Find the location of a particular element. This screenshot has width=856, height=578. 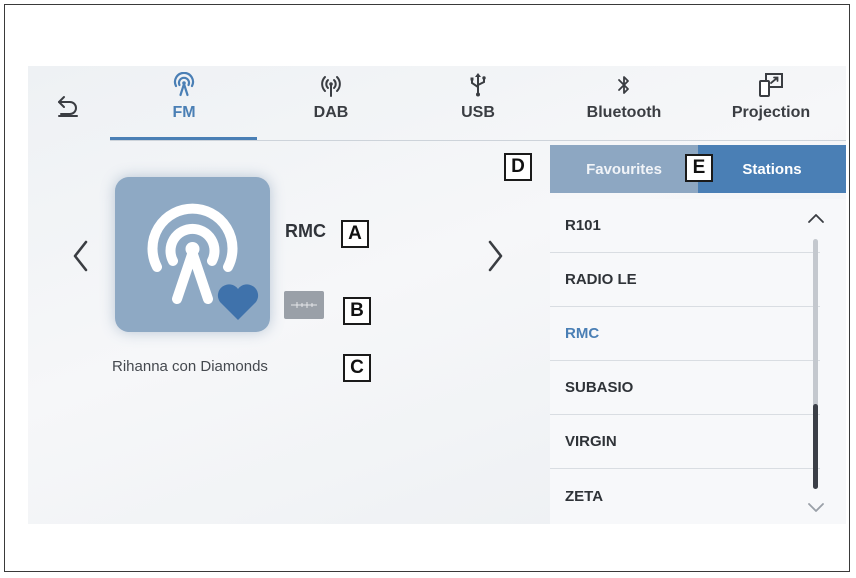

usb-icon is located at coordinates (478, 85).